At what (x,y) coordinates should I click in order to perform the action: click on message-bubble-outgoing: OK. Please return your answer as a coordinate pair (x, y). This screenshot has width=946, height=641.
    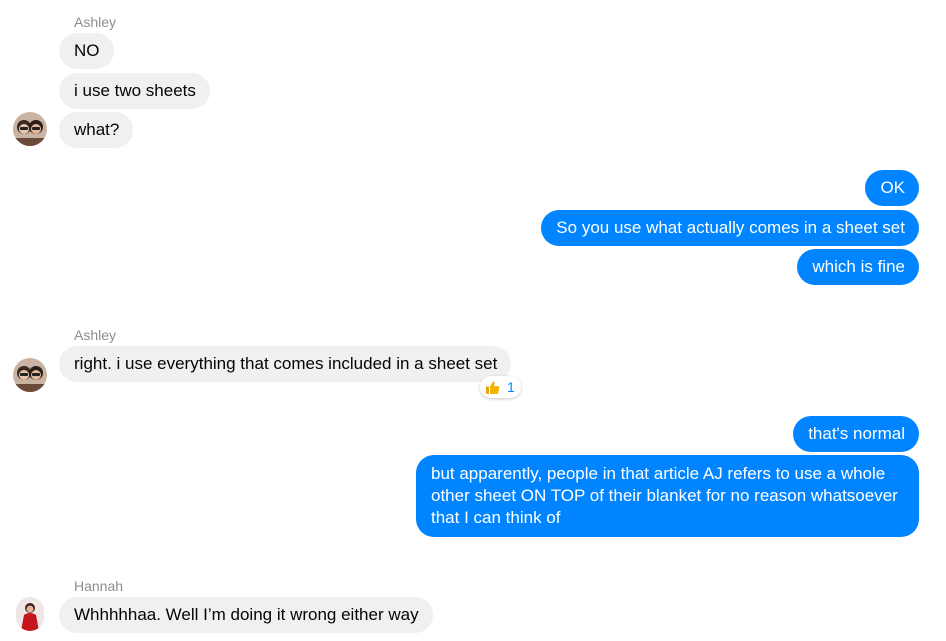
    Looking at the image, I should click on (892, 188).